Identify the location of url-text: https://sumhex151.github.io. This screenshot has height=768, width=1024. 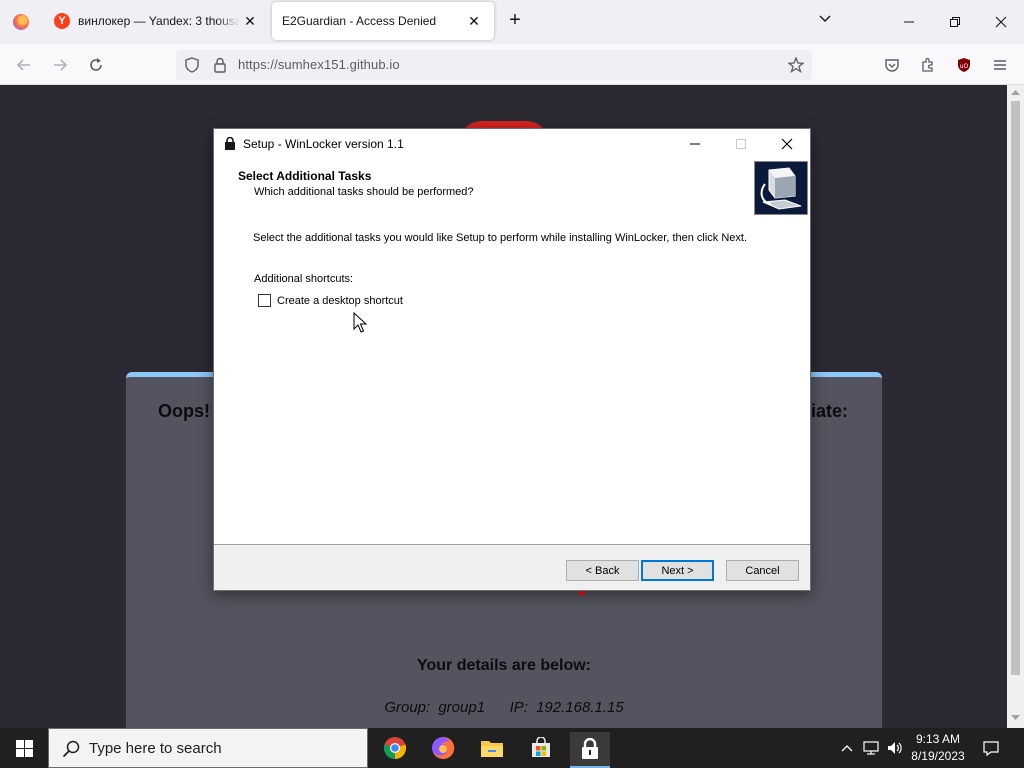
(319, 64).